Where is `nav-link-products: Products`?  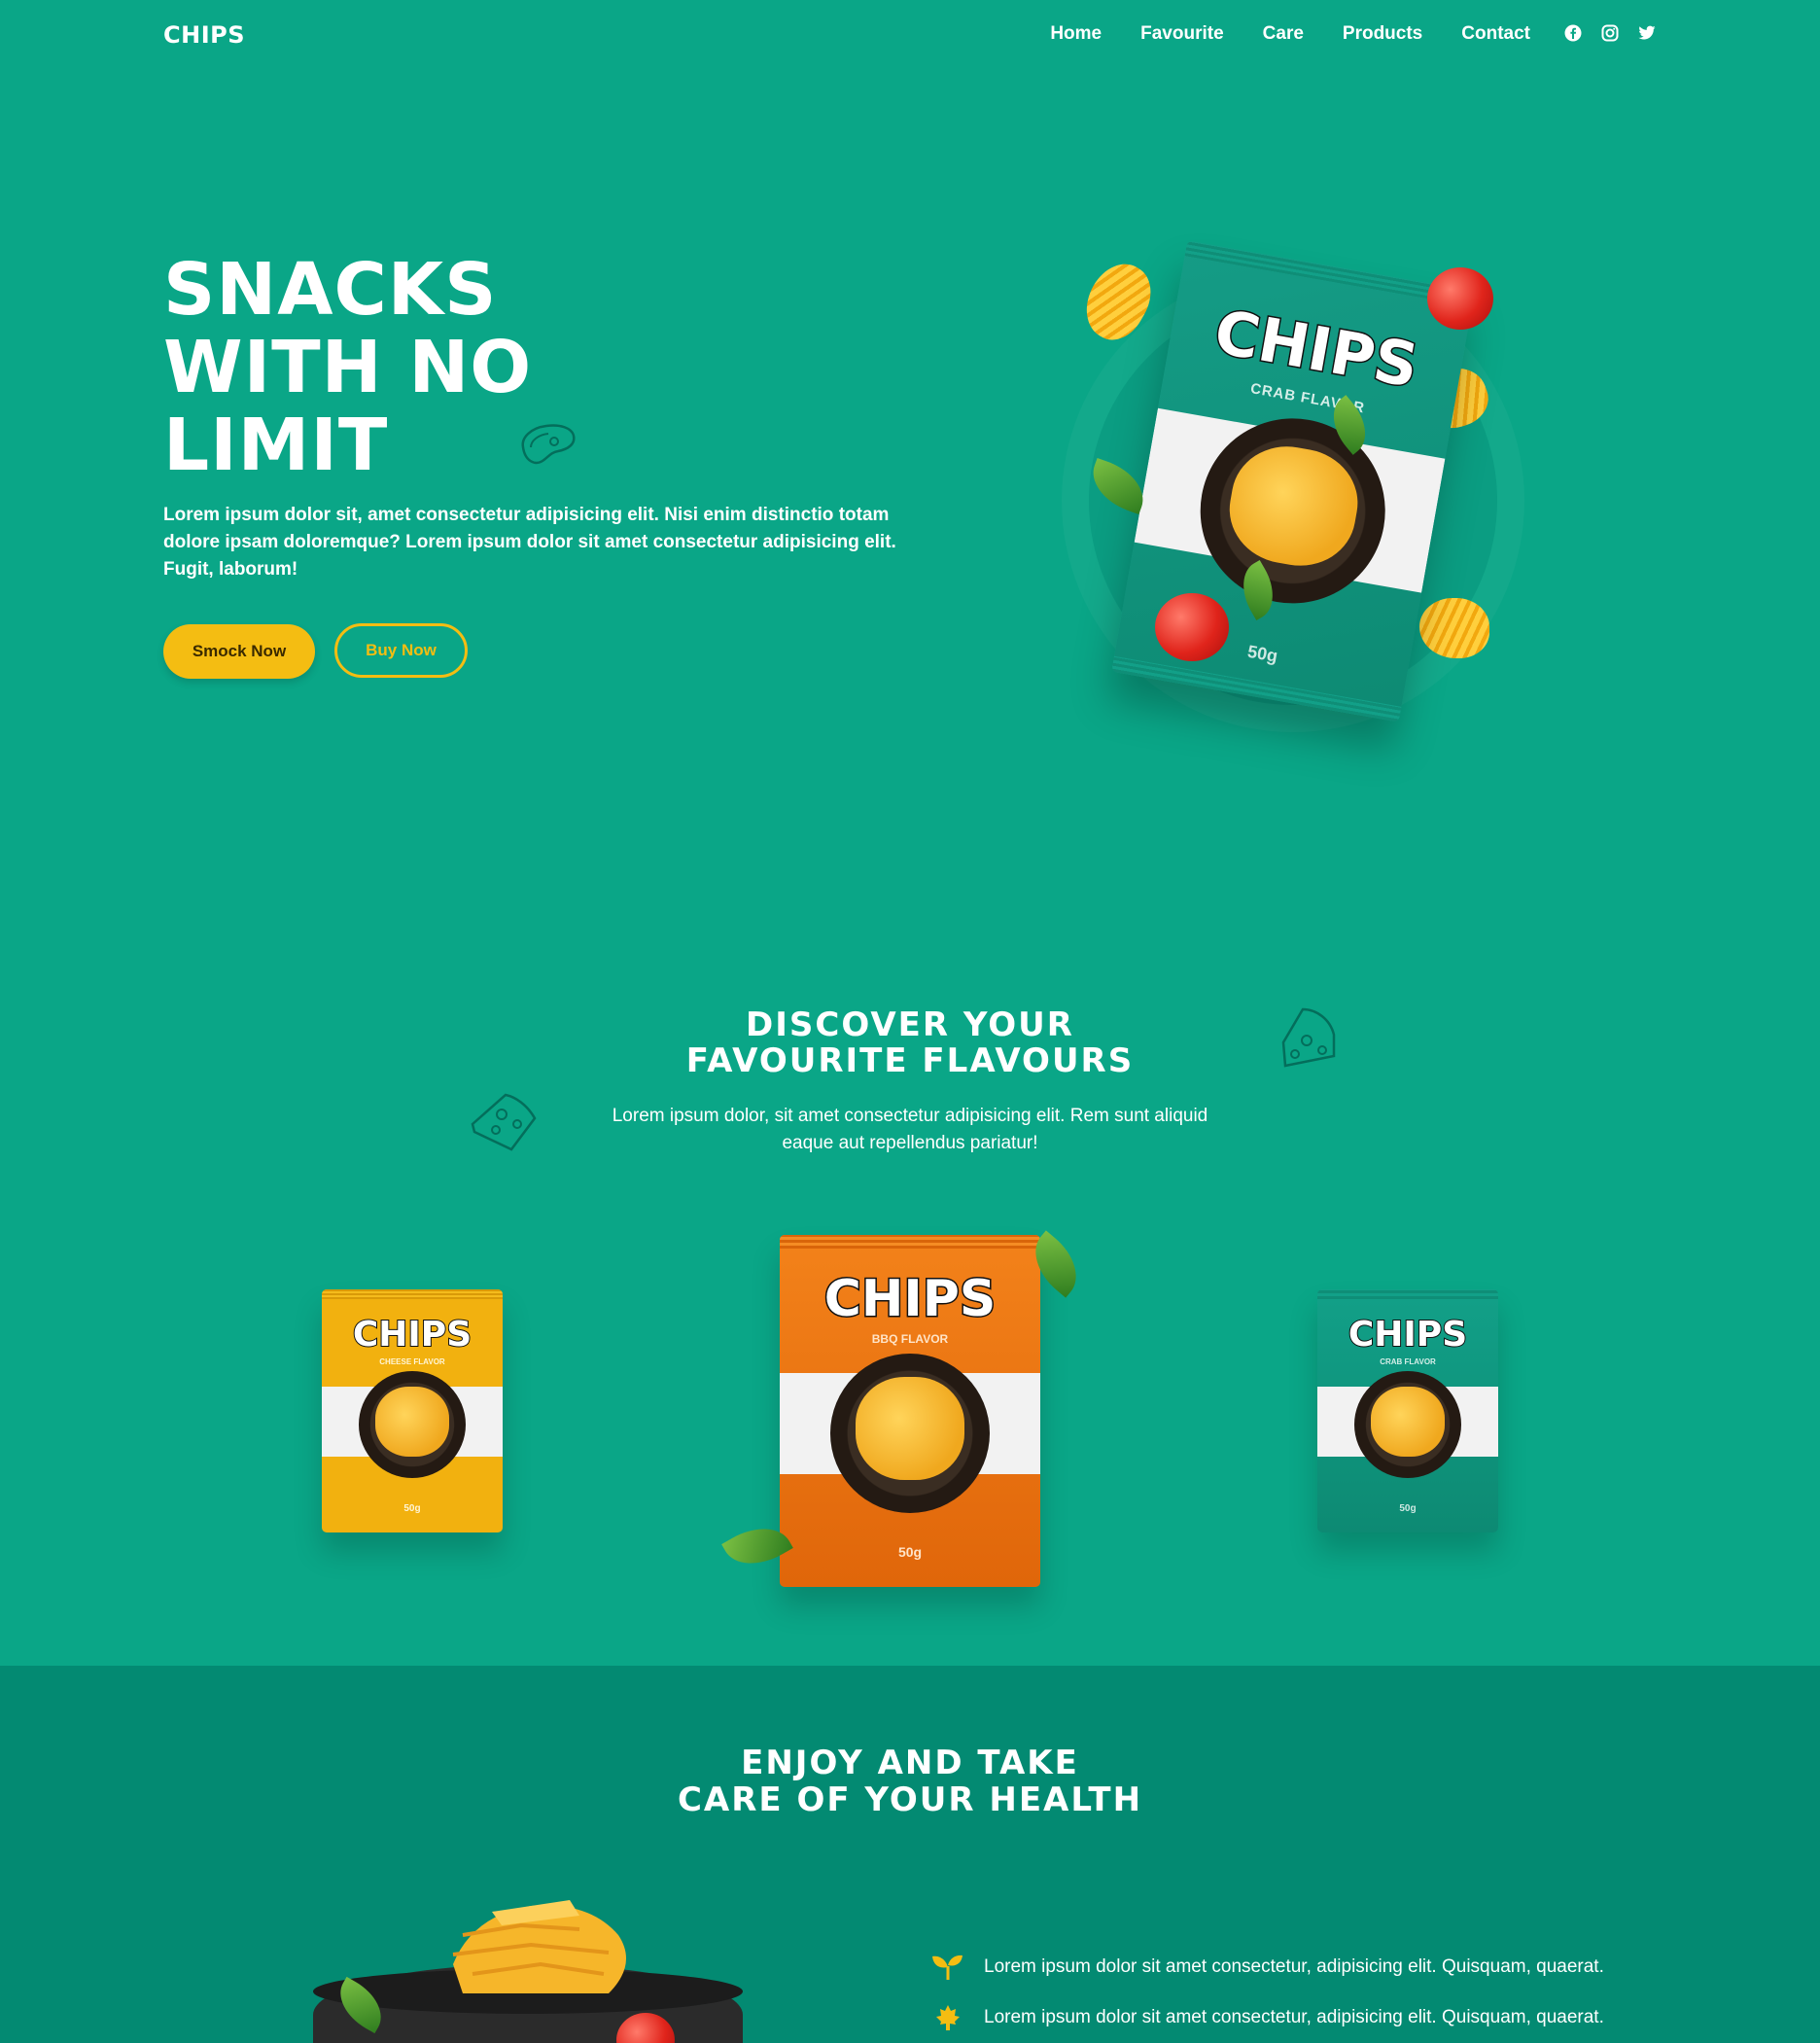 nav-link-products: Products is located at coordinates (1382, 34).